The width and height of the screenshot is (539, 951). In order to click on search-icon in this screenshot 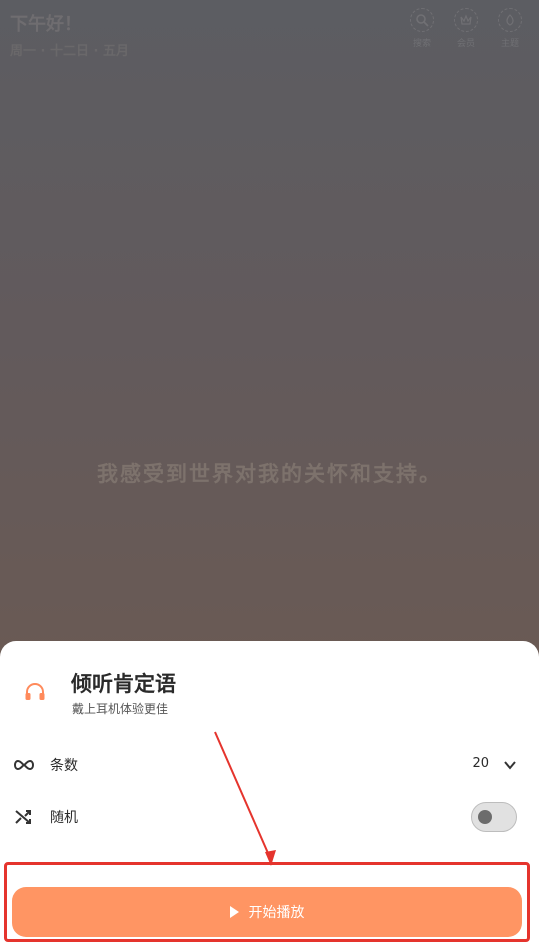, I will do `click(422, 20)`.